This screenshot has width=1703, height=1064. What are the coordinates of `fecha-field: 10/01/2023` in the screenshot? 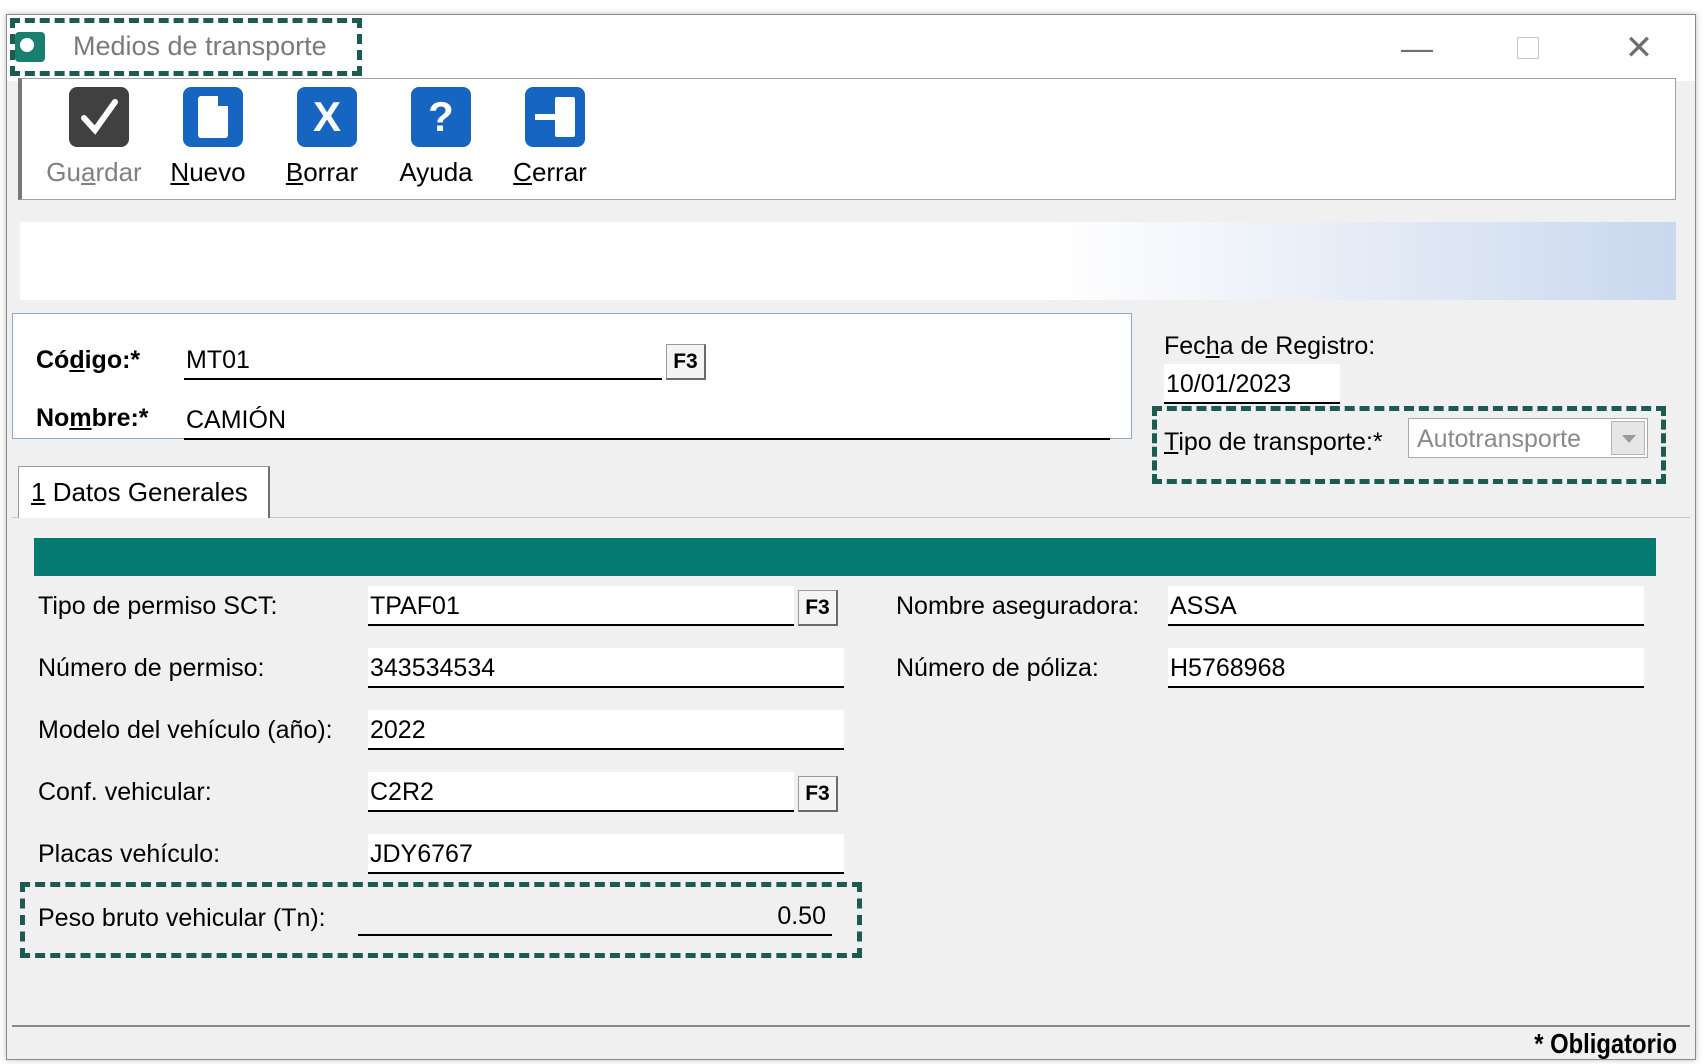 It's located at (1252, 384).